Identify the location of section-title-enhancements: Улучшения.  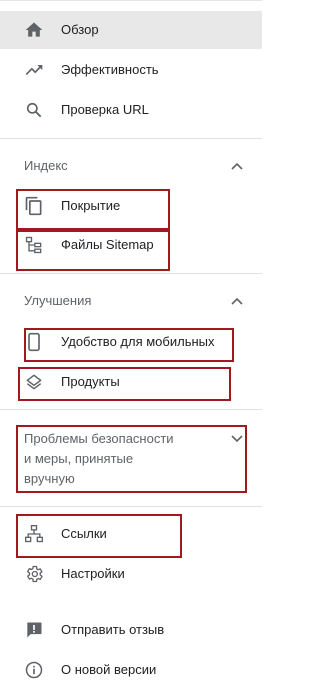
(58, 300).